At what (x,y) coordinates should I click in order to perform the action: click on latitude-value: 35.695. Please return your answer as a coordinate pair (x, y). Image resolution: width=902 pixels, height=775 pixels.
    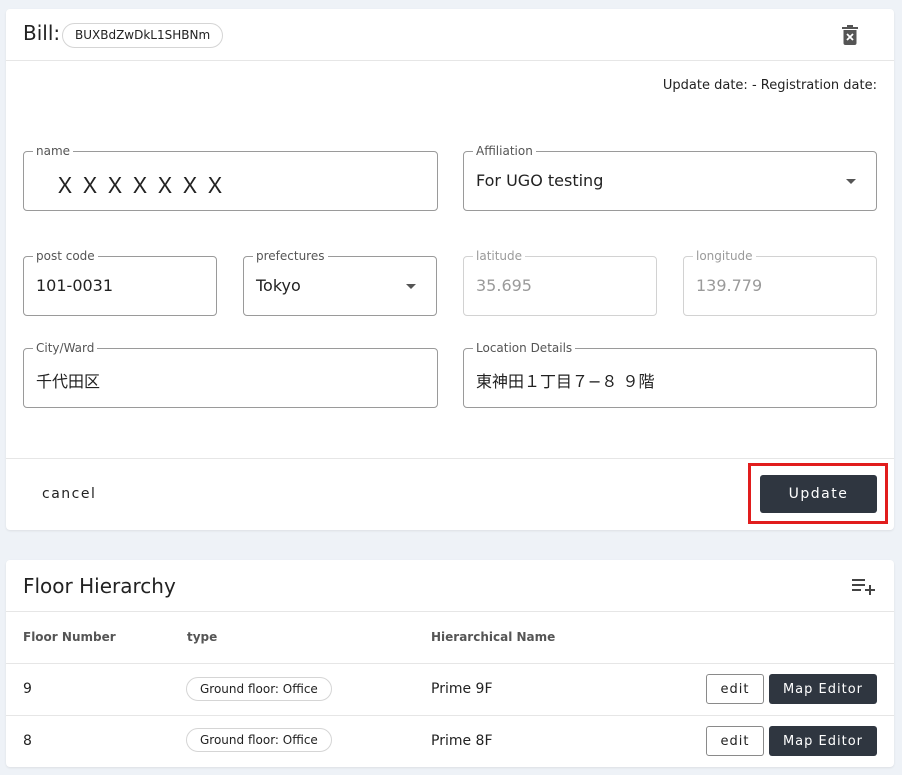
    Looking at the image, I should click on (504, 285).